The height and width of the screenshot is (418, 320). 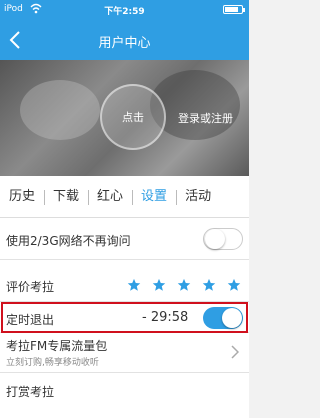 What do you see at coordinates (30, 392) in the screenshot?
I see `reward-label: 打赏考拉` at bounding box center [30, 392].